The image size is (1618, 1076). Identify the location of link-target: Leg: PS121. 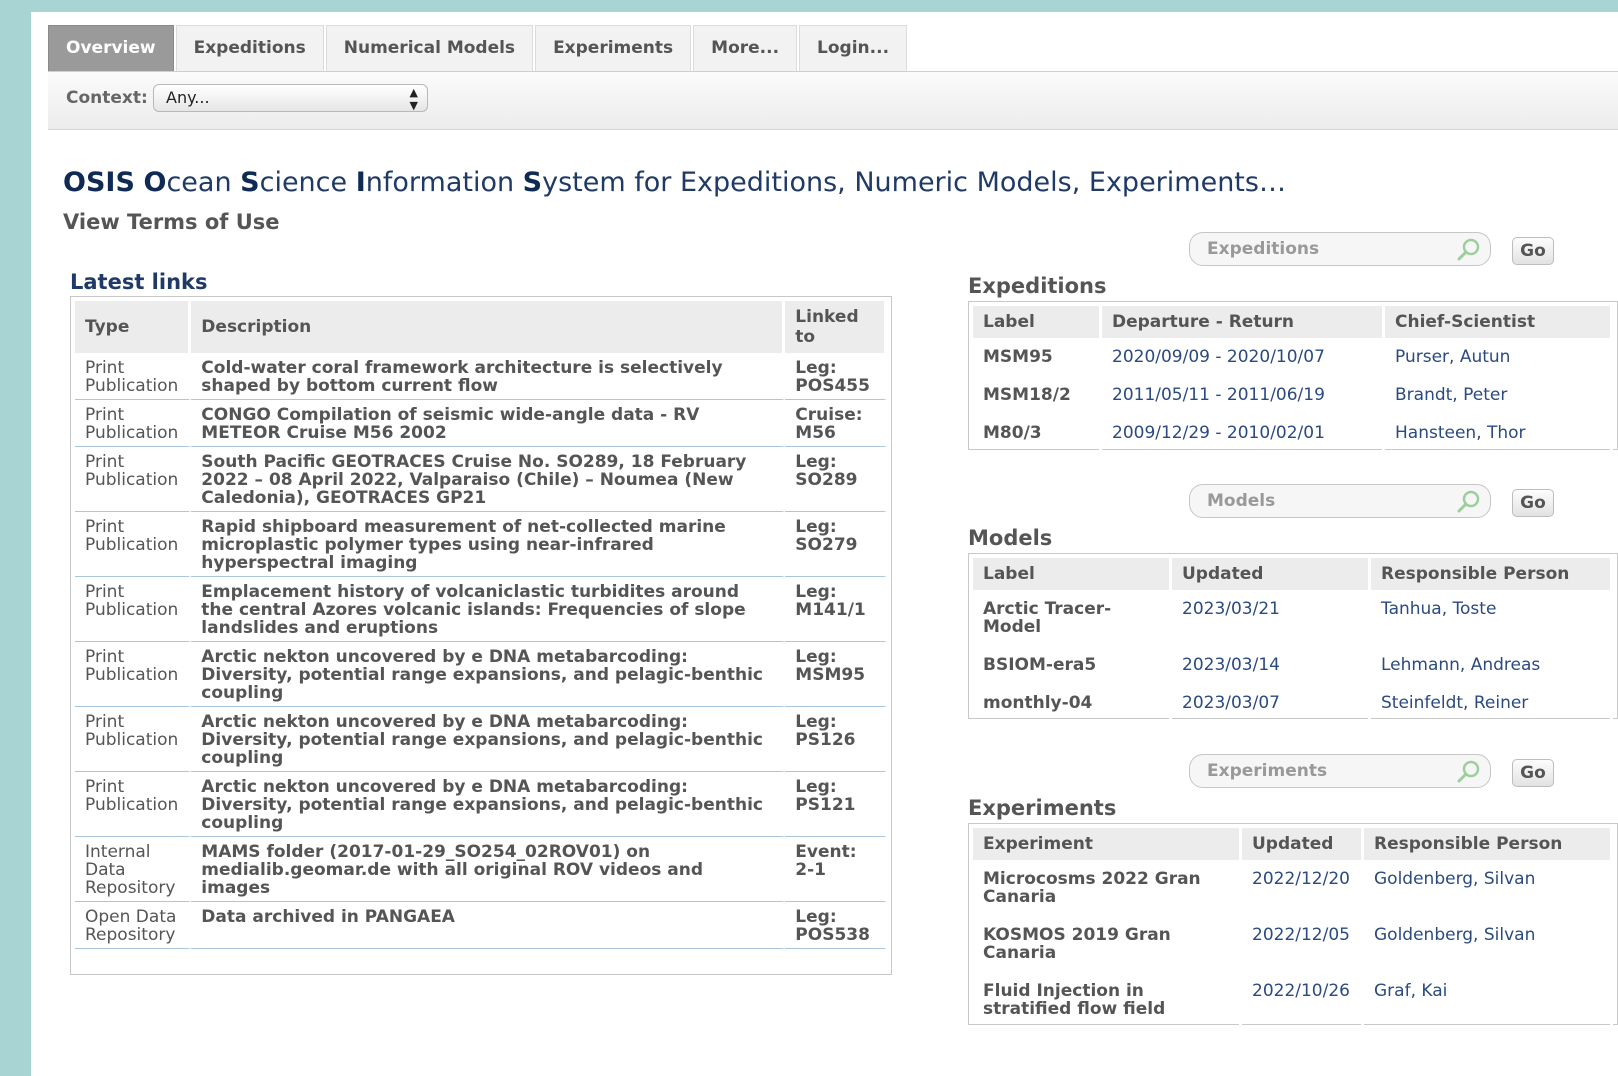
(836, 804).